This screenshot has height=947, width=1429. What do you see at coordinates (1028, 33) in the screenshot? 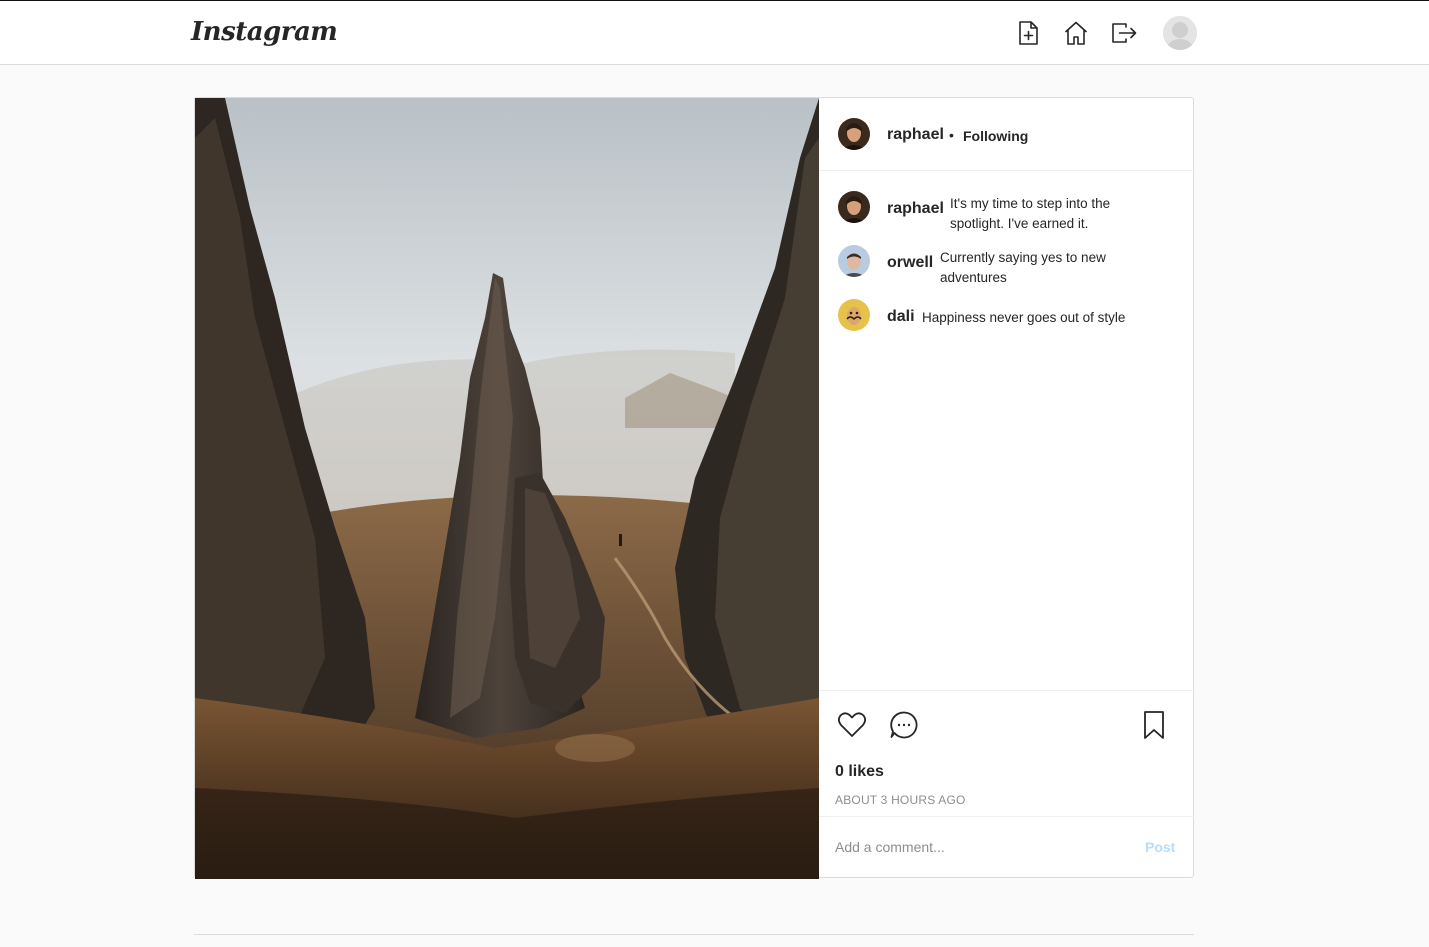
I see `new-post-icon` at bounding box center [1028, 33].